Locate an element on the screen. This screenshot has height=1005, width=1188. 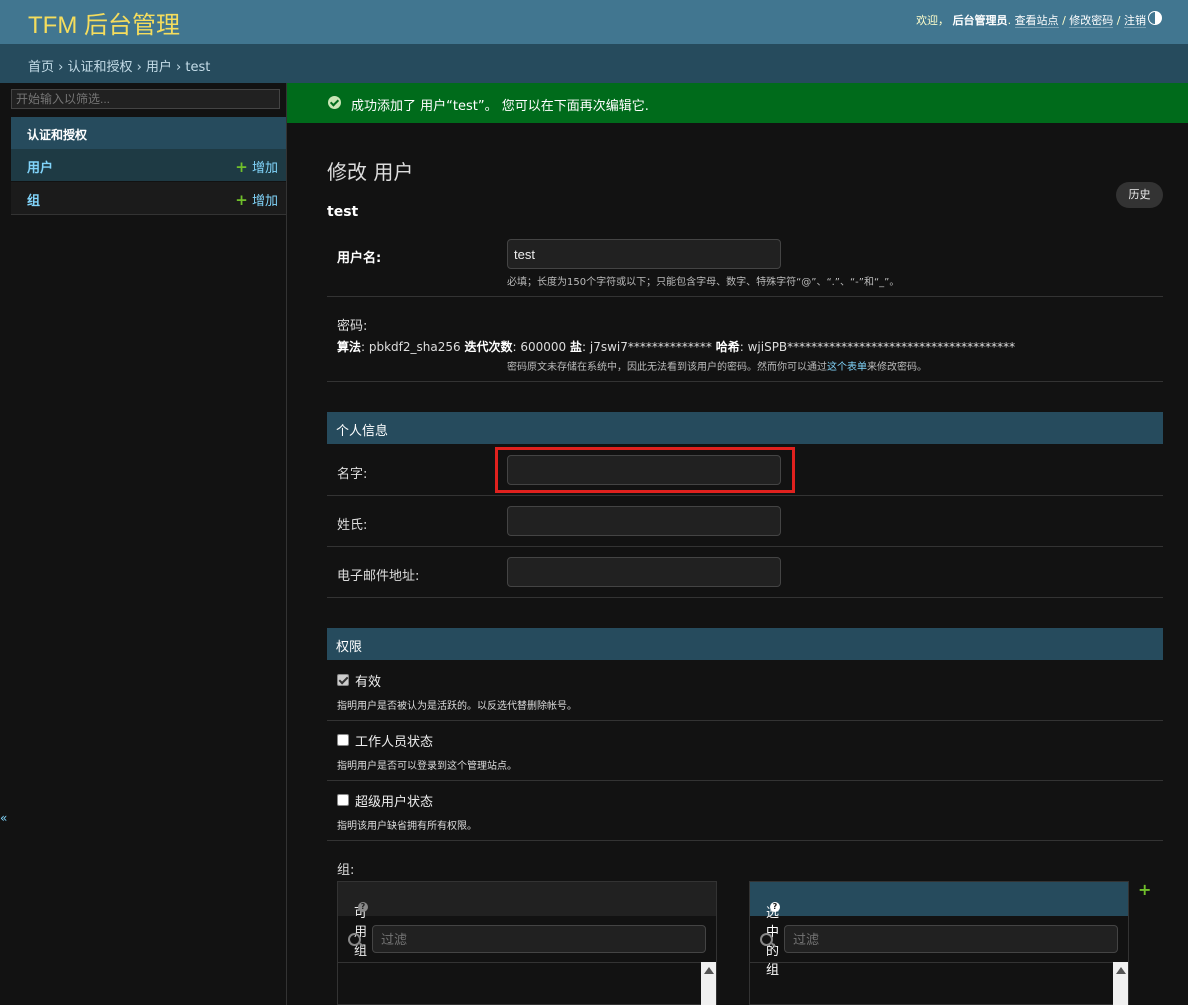
staff-label: 工作人员状态 is located at coordinates (394, 740).